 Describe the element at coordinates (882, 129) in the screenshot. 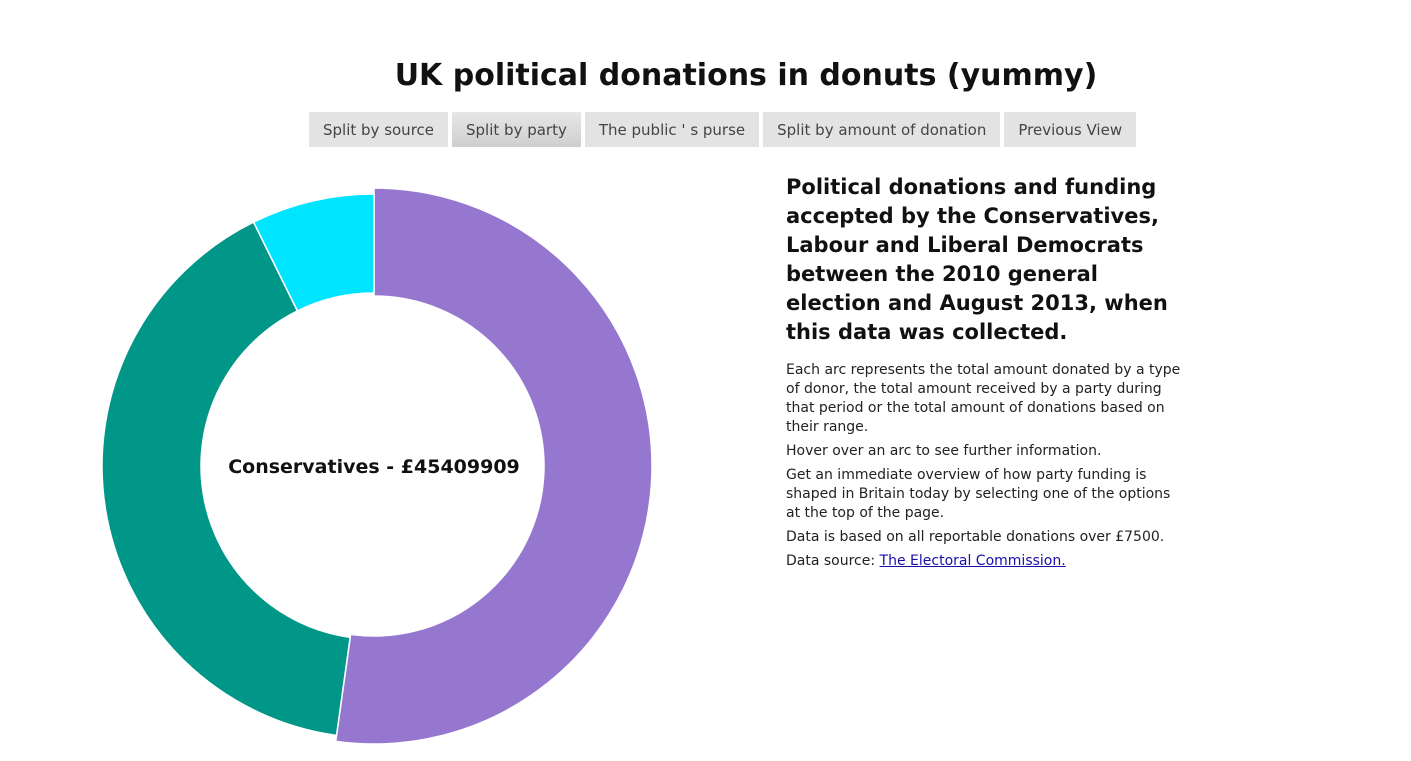

I see `split-by-amount-button: Split by amount of donation` at that location.